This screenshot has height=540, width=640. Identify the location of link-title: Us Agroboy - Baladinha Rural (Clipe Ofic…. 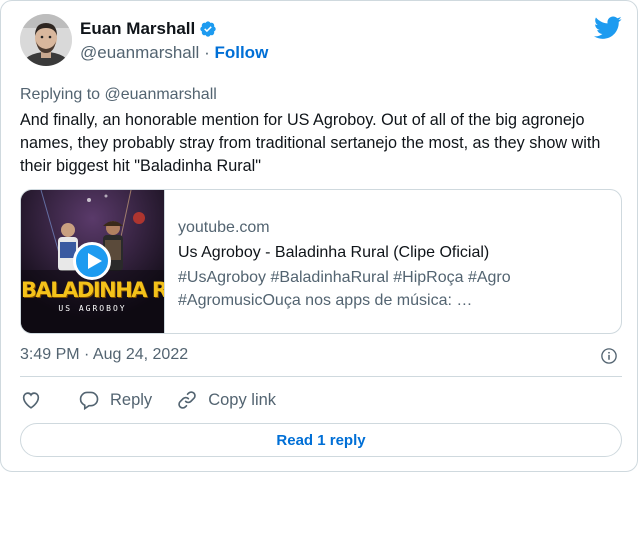
(334, 252).